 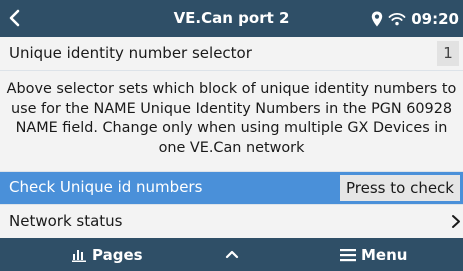 I want to click on top-bar: VE.Can port 2 09:20, so click(x=231, y=18).